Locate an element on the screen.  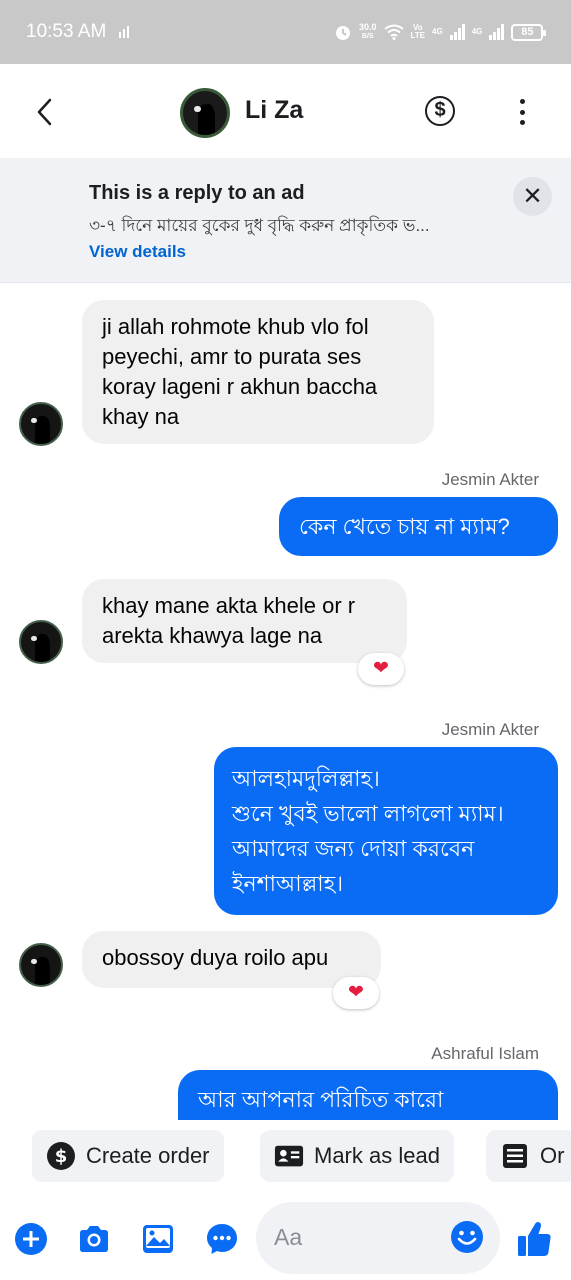
network-speed-value: 30.0 is located at coordinates (368, 27).